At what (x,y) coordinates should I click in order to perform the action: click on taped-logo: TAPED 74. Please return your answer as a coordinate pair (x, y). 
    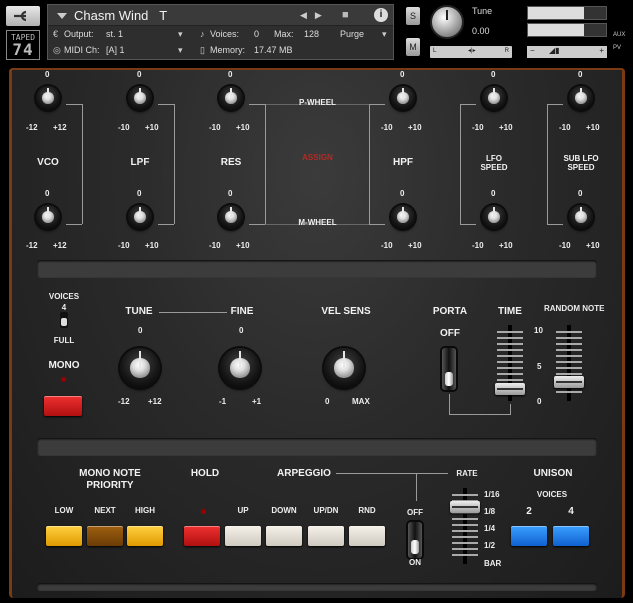
    Looking at the image, I should click on (23, 45).